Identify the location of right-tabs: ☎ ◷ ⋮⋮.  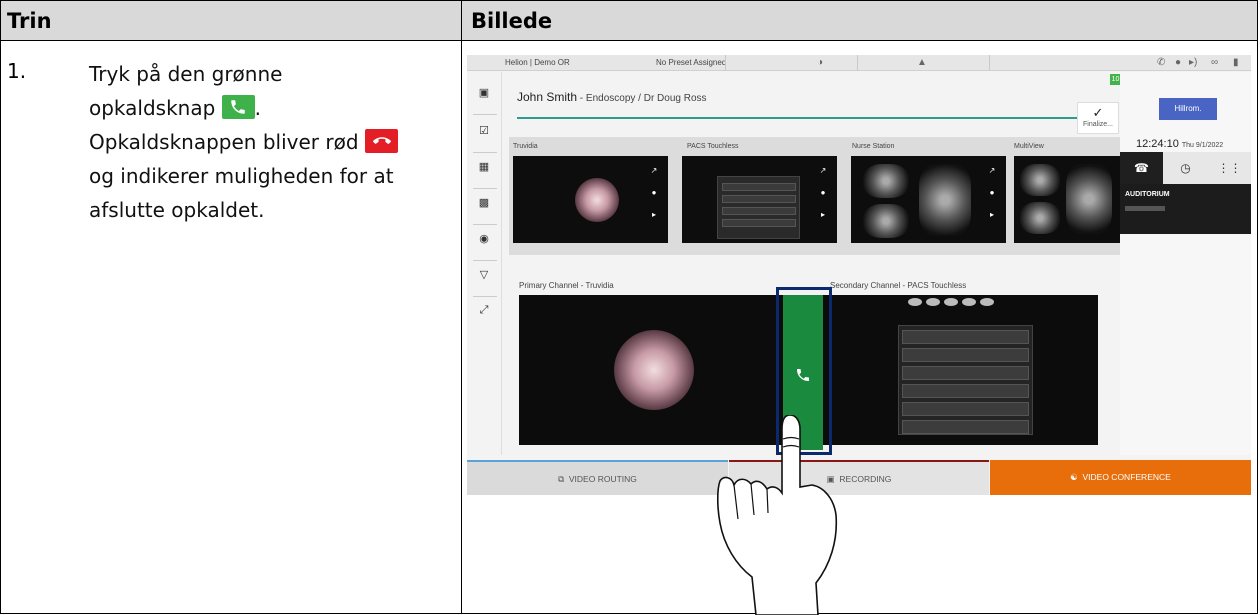
(1185, 168).